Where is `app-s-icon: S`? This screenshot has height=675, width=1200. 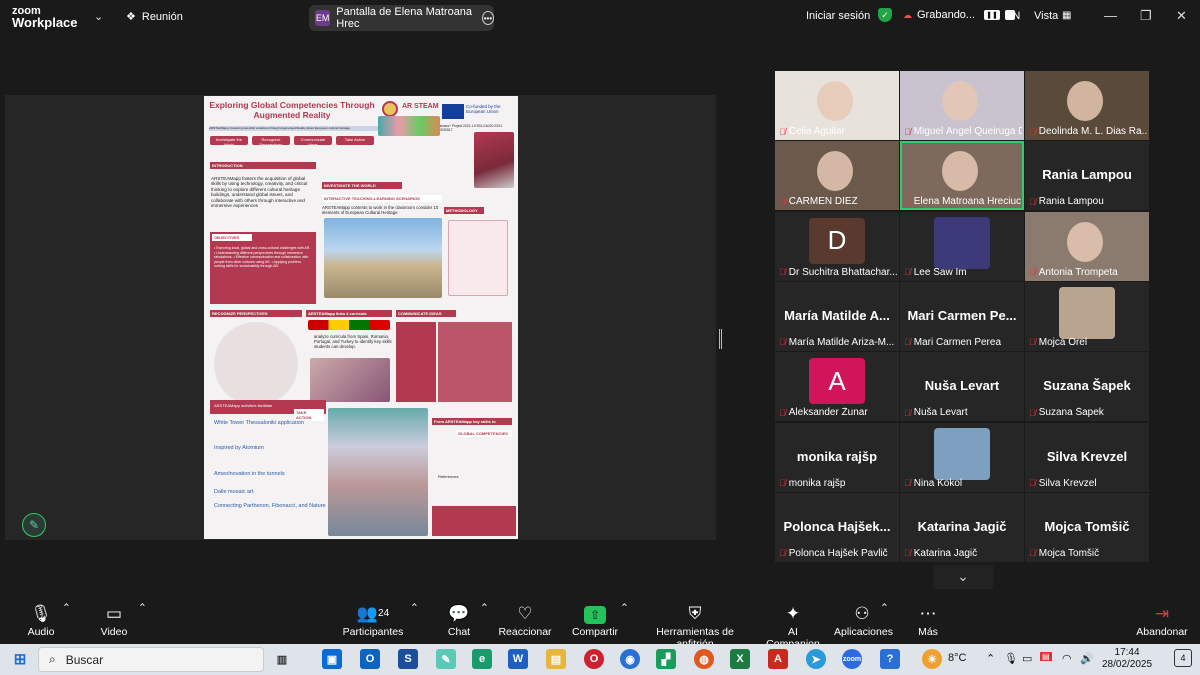
app-s-icon: S is located at coordinates (408, 659).